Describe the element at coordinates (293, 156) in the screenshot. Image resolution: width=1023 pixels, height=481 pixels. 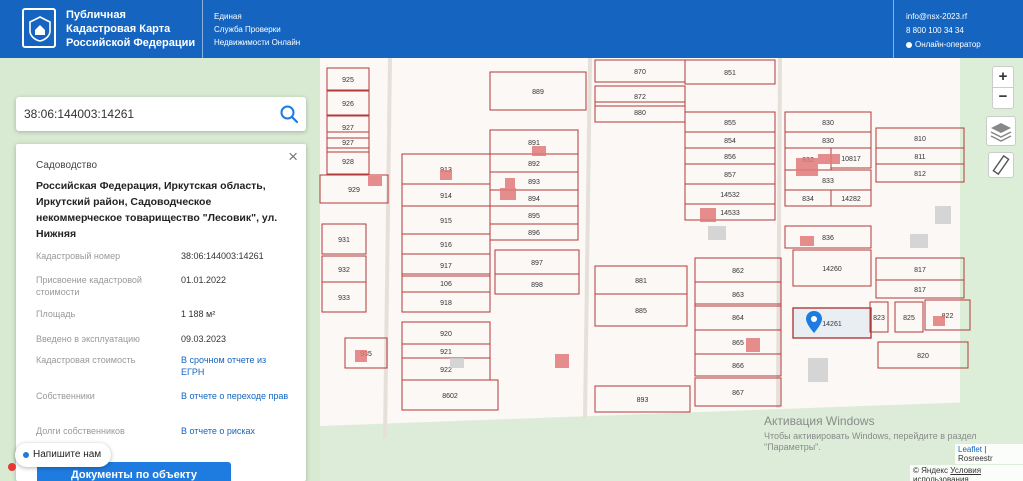
I see `close-icon: ×` at that location.